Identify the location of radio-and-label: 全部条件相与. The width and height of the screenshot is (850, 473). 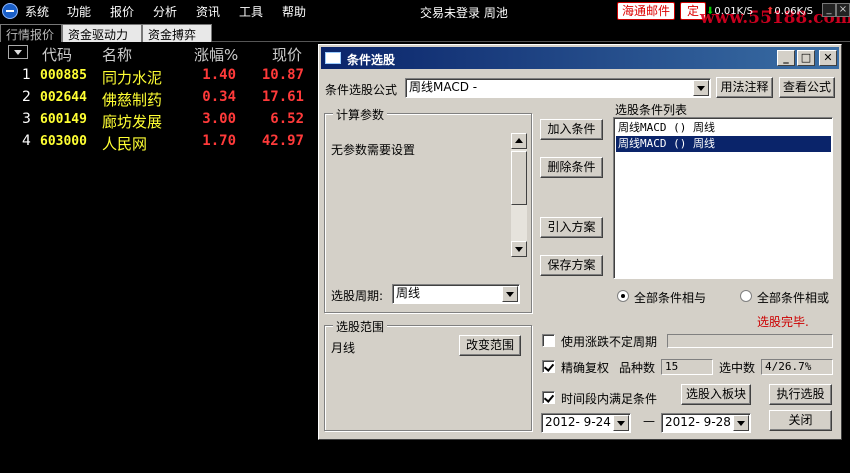
(670, 297).